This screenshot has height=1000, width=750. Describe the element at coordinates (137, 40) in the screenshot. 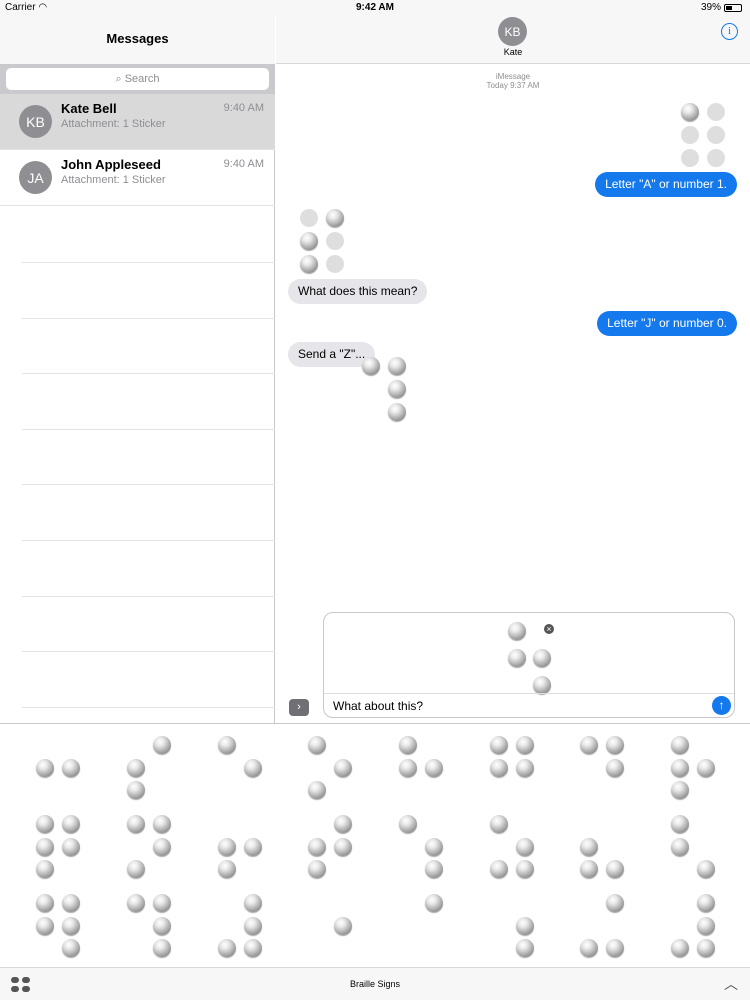

I see `sidebar-title: Messages` at that location.